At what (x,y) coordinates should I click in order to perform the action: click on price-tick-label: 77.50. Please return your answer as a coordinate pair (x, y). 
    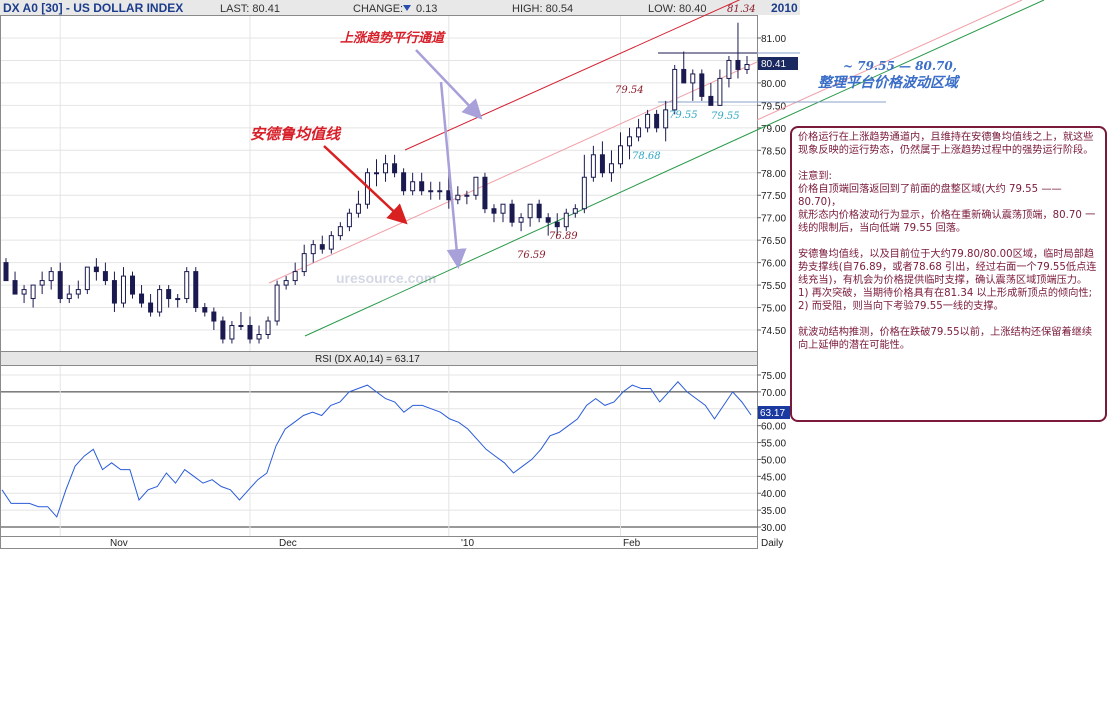
    Looking at the image, I should click on (773, 196).